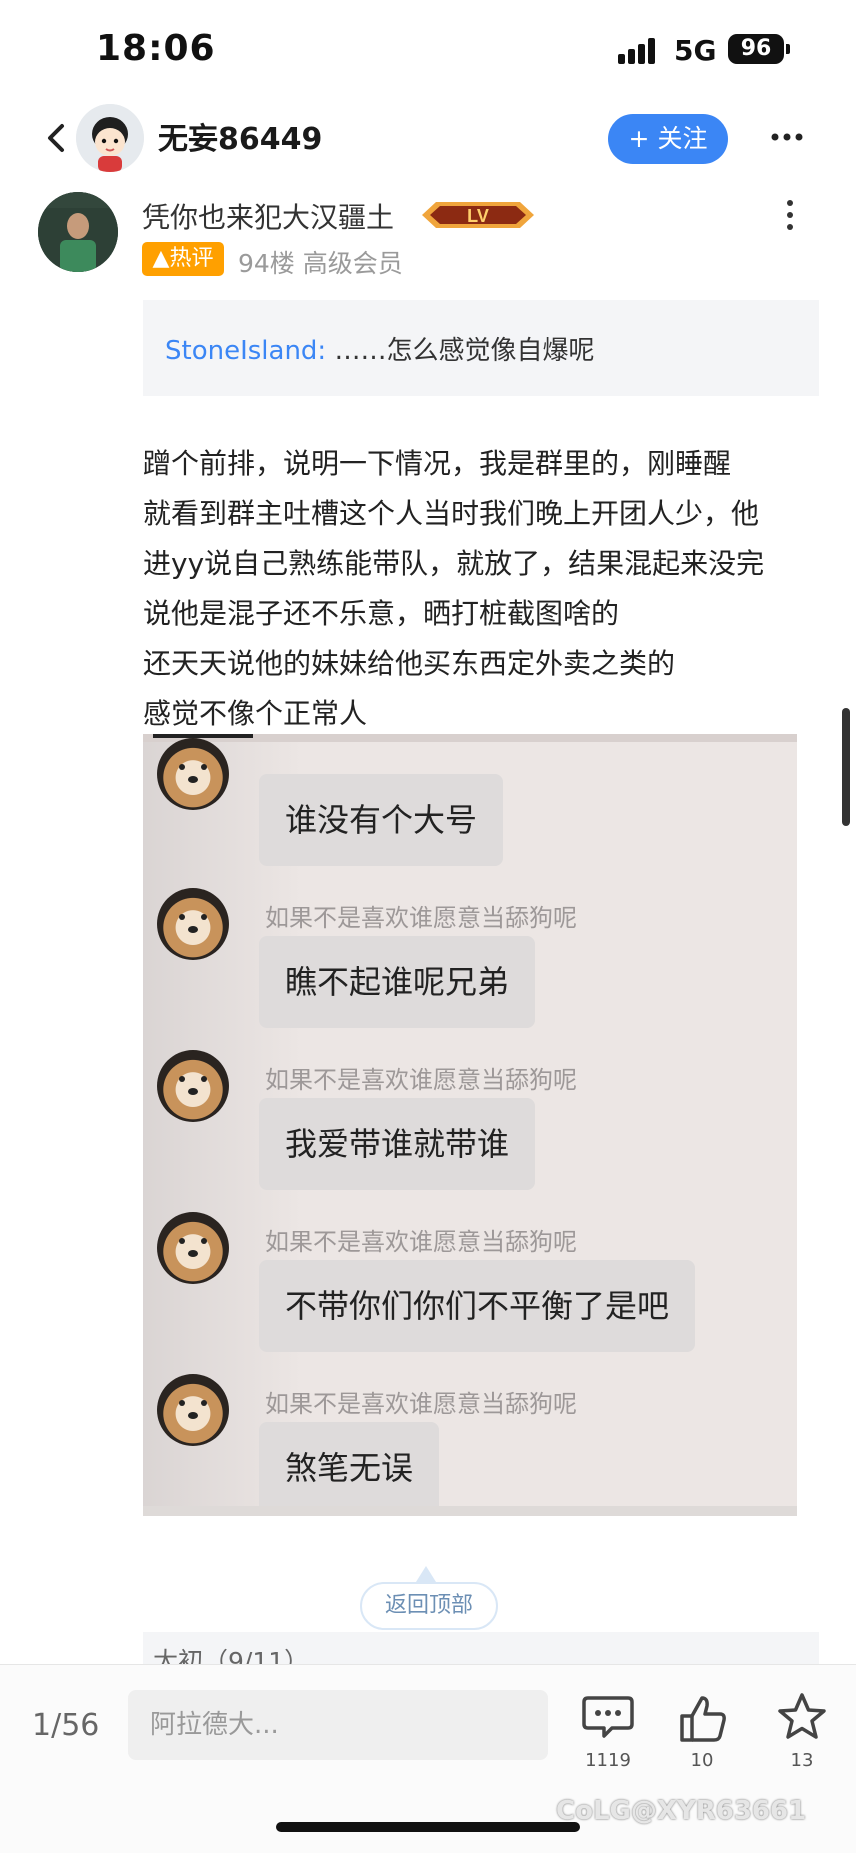 Image resolution: width=856 pixels, height=1853 pixels. I want to click on flame-icon: ▲, so click(161, 258).